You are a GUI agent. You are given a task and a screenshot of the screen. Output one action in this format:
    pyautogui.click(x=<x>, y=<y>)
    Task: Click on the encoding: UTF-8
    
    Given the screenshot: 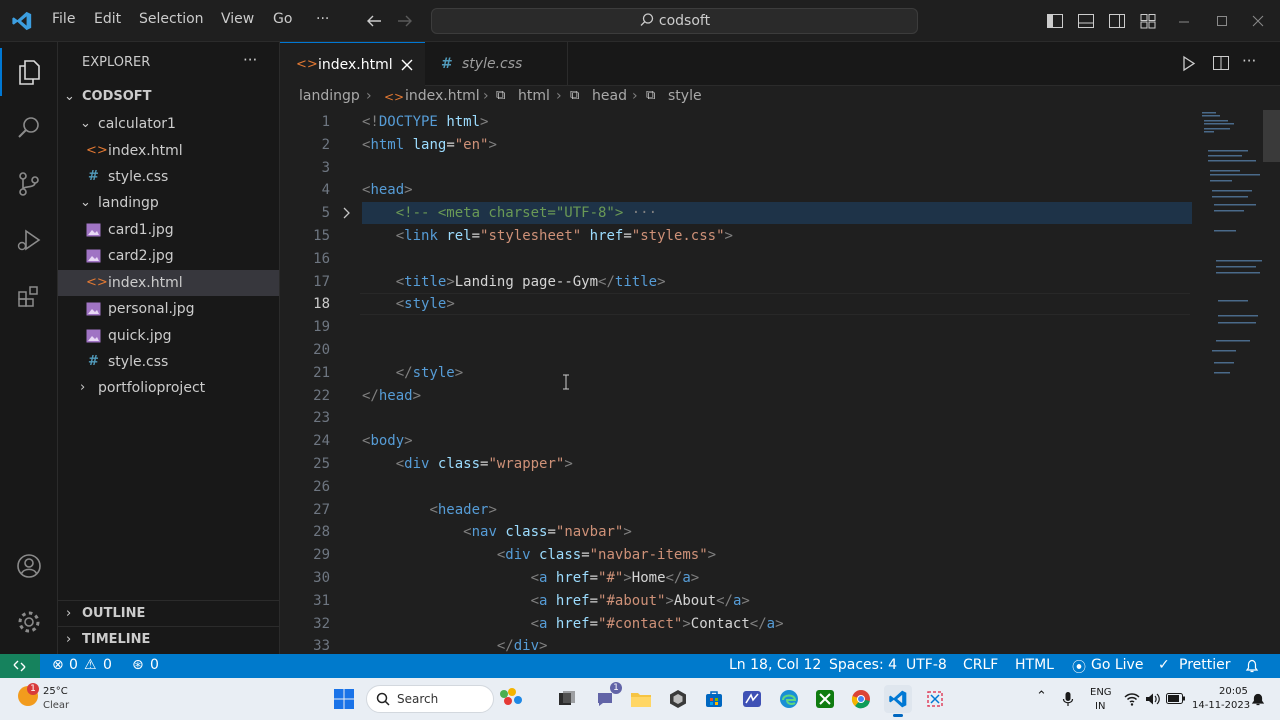 What is the action you would take?
    pyautogui.click(x=926, y=665)
    